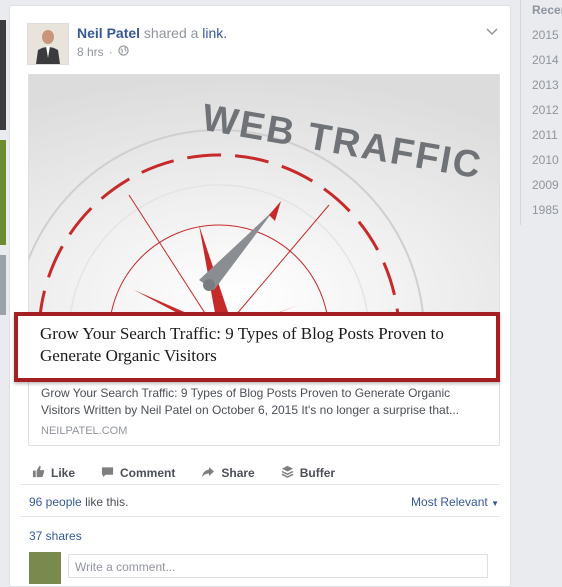  What do you see at coordinates (196, 473) in the screenshot?
I see `action-bar: Like Comment Share Buffer` at bounding box center [196, 473].